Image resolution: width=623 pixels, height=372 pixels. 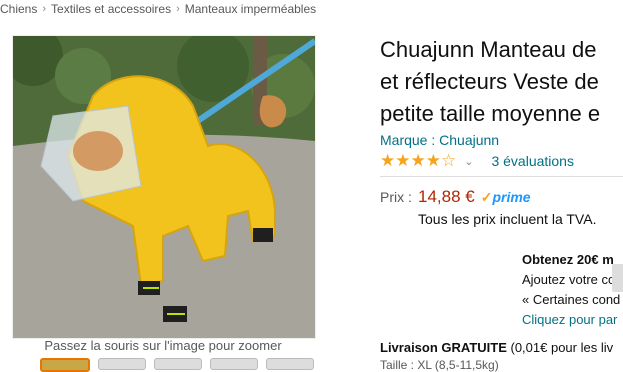 What do you see at coordinates (18, 9) in the screenshot?
I see `breadcrumb-item: Chiens` at bounding box center [18, 9].